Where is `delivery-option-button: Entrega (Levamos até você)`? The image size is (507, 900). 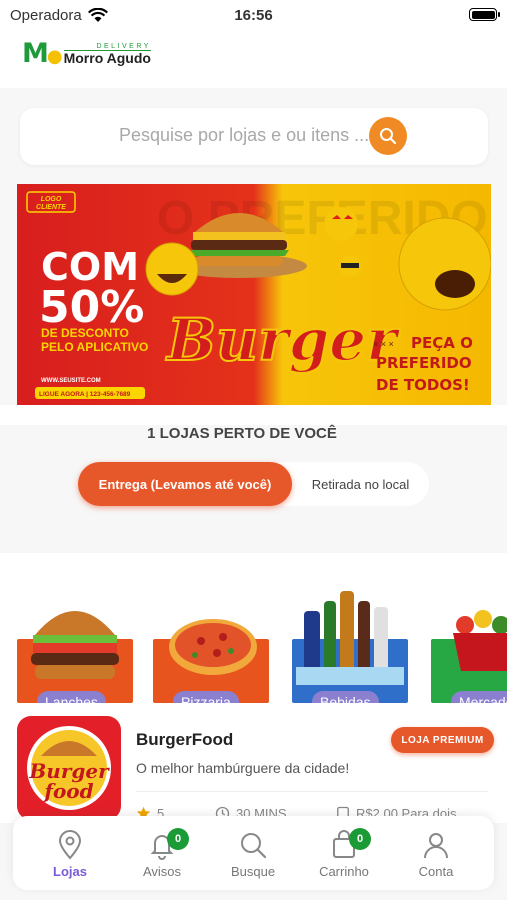 delivery-option-button: Entrega (Levamos até você) is located at coordinates (185, 484).